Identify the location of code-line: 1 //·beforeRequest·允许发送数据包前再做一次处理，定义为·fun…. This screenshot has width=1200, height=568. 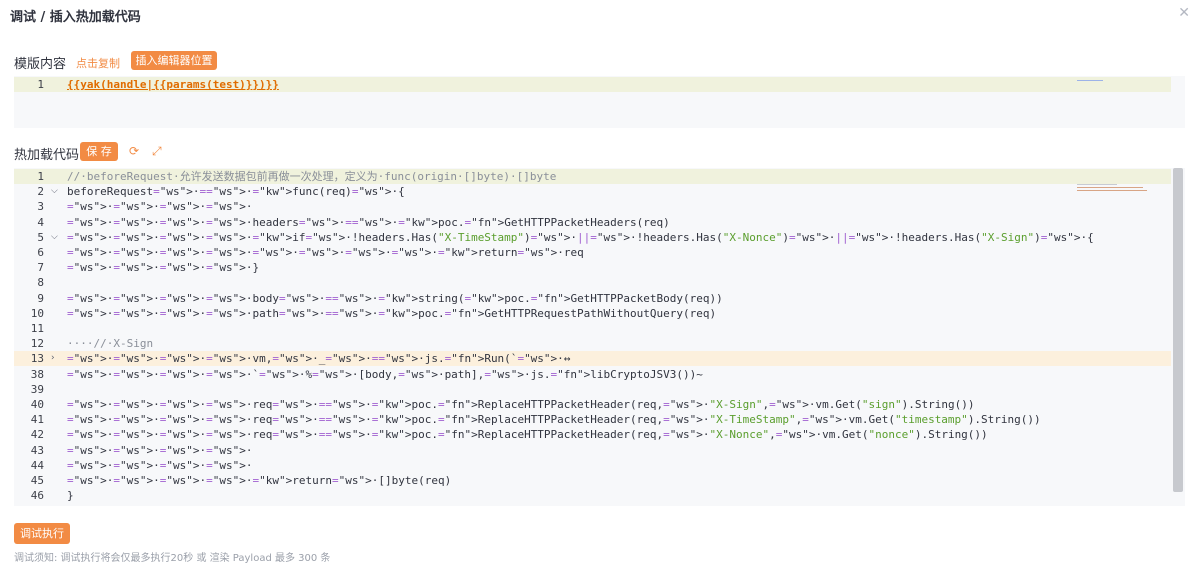
(592, 176).